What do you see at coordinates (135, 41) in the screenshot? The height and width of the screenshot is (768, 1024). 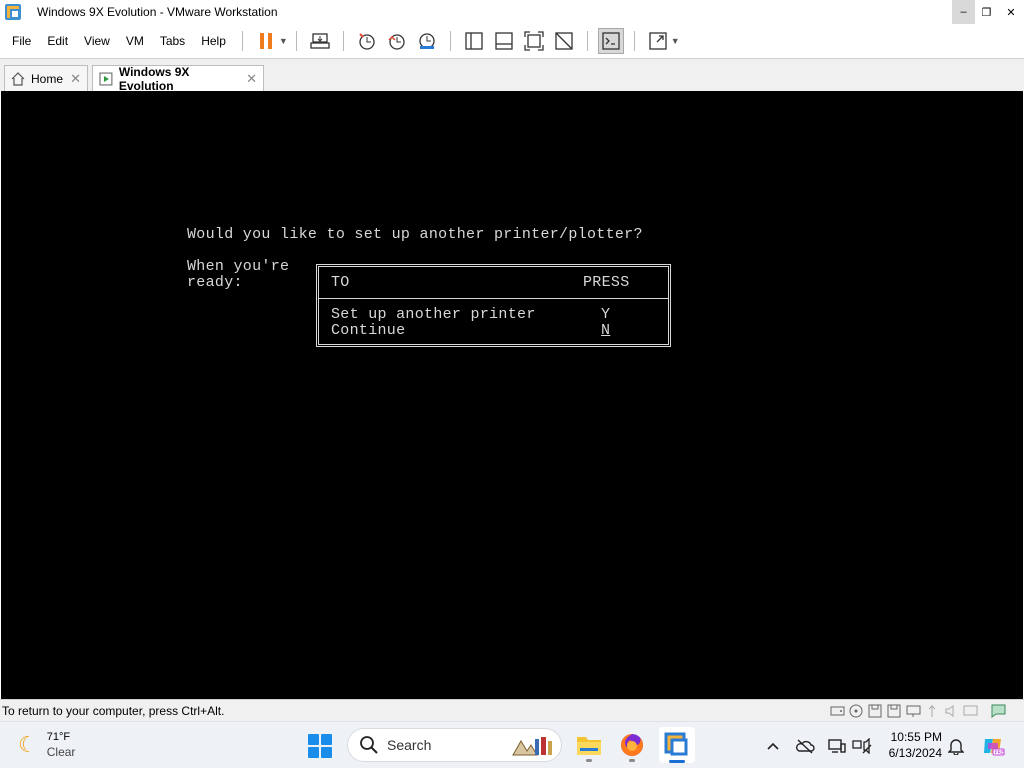 I see `menu-vm: VM` at bounding box center [135, 41].